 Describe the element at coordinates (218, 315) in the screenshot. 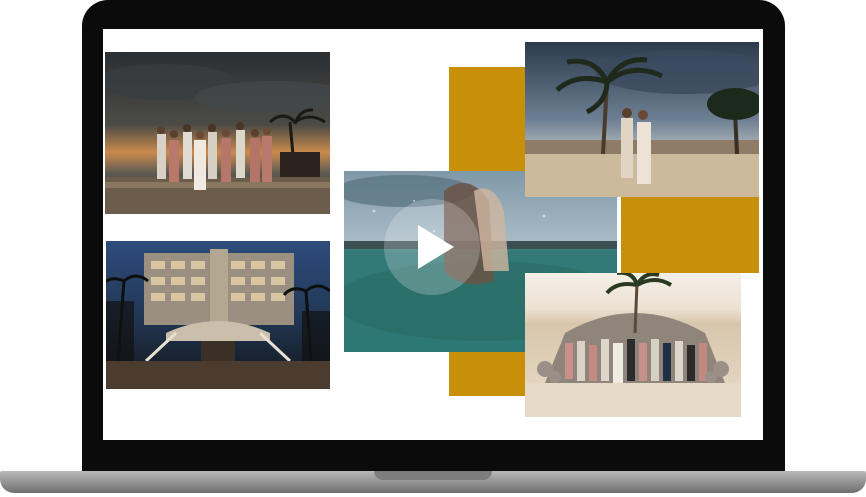

I see `resort-building-night-photo` at that location.